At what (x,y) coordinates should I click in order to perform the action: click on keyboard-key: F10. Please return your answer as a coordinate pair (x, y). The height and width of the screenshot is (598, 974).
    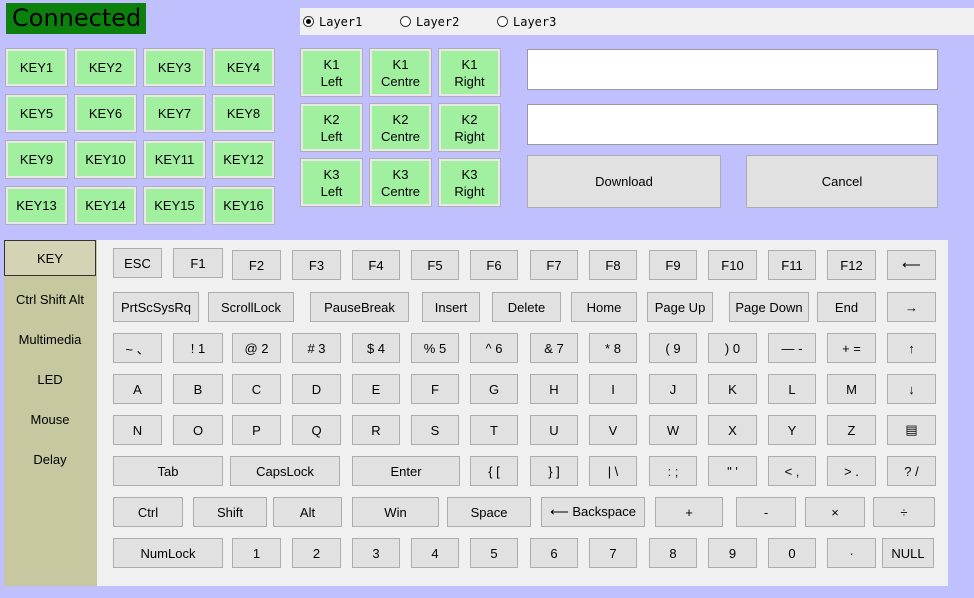
    Looking at the image, I should click on (732, 265).